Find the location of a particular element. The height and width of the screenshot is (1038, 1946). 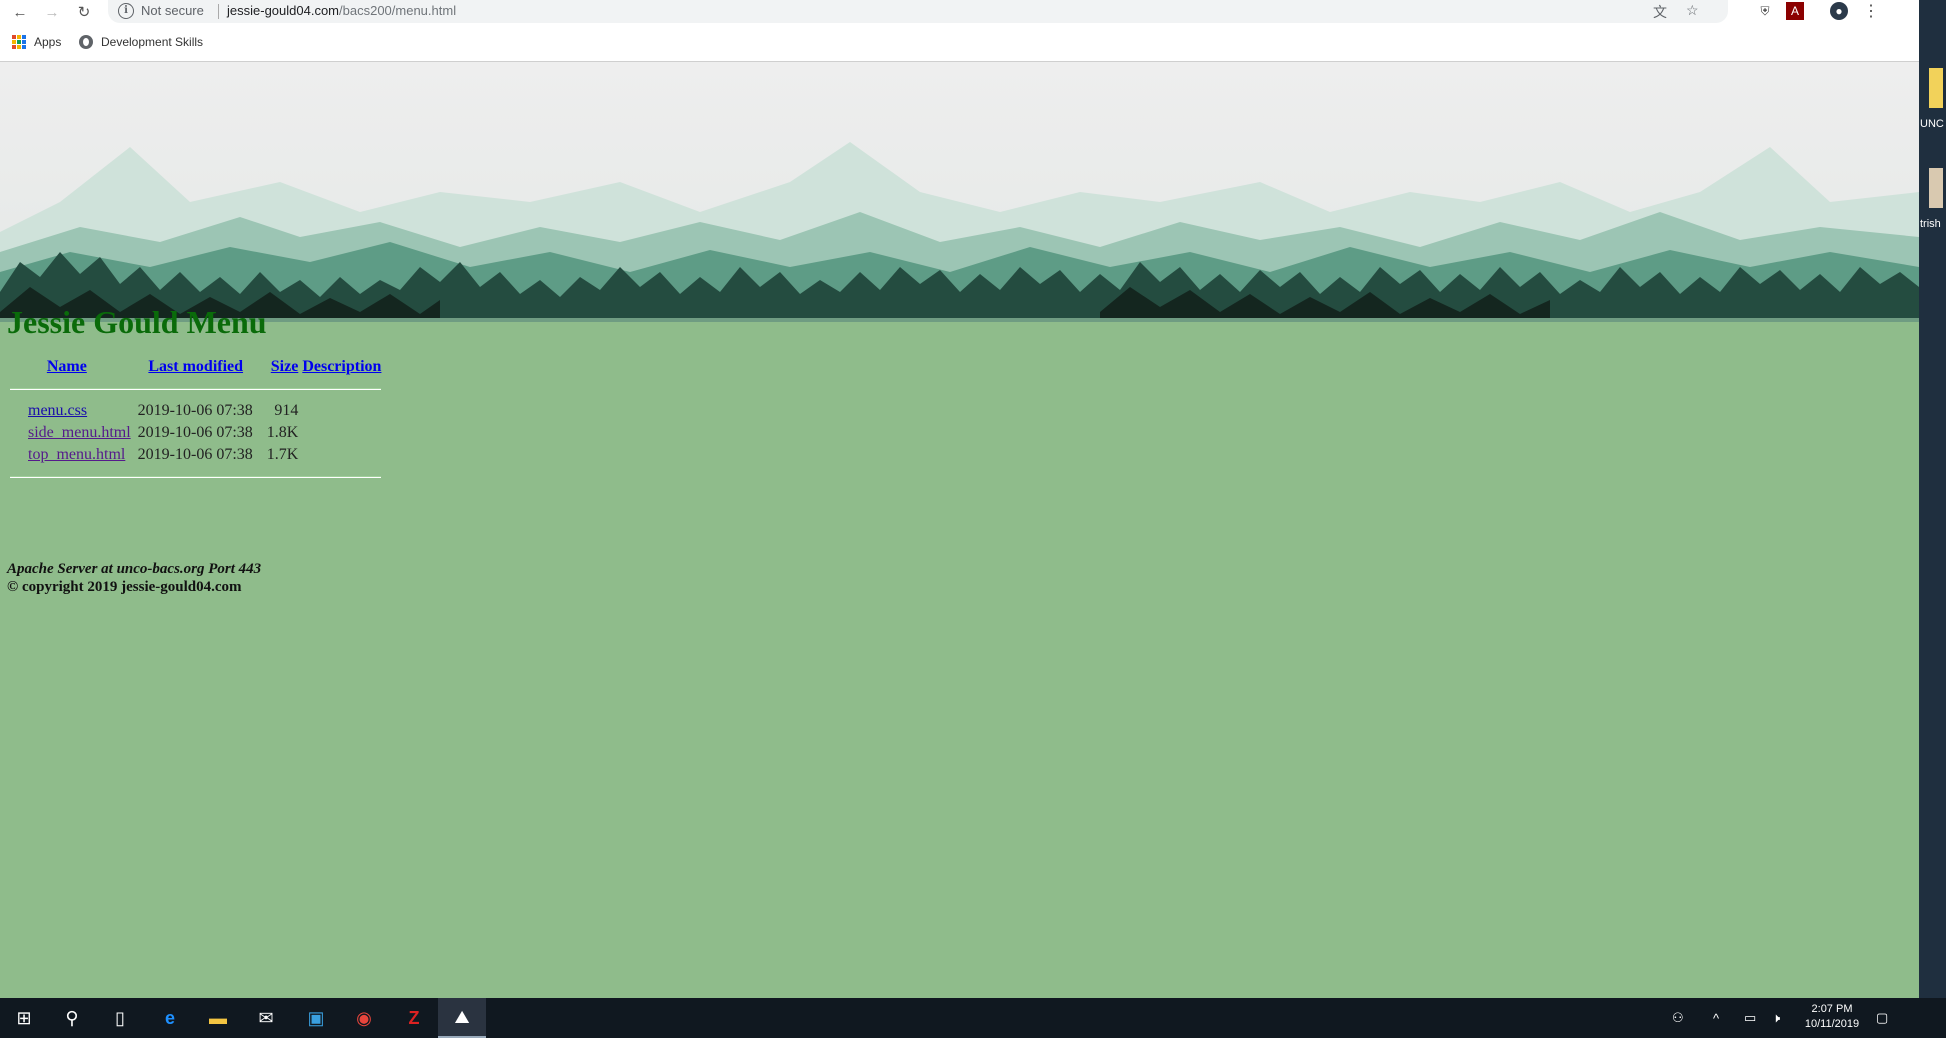

file-name-cell: menu.css is located at coordinates (80, 411).